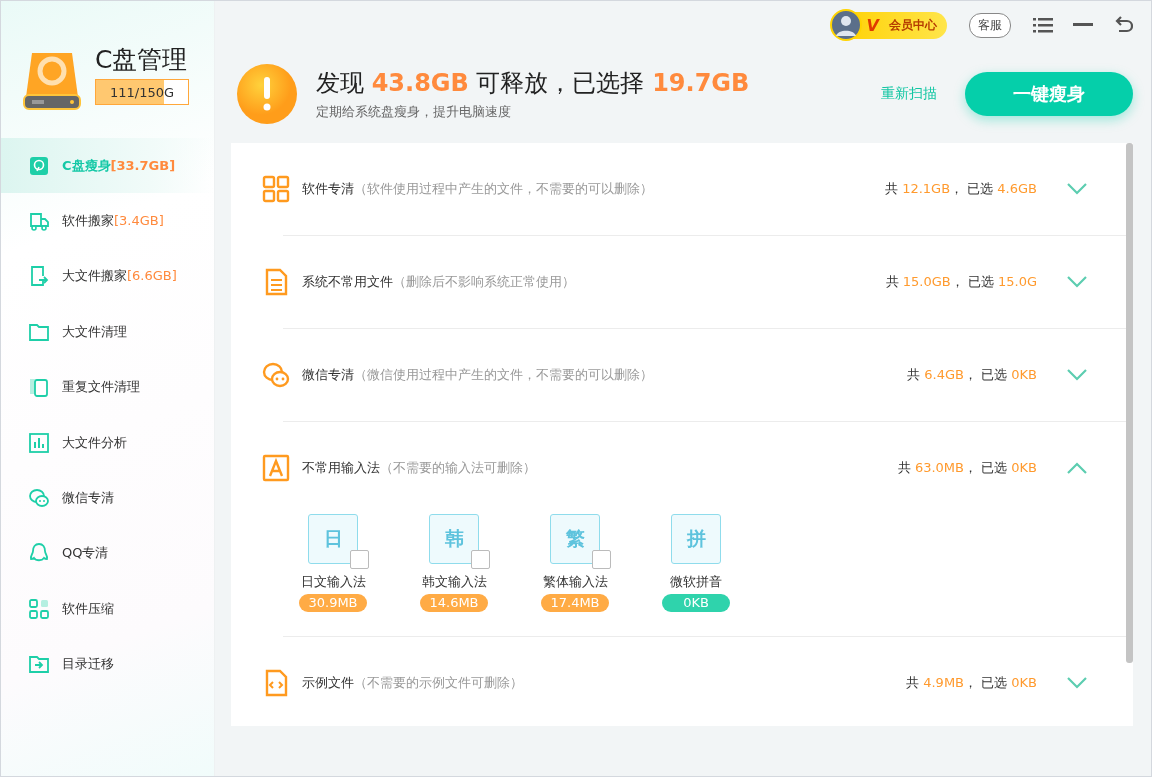  Describe the element at coordinates (1083, 25) in the screenshot. I see `minimize-icon` at that location.